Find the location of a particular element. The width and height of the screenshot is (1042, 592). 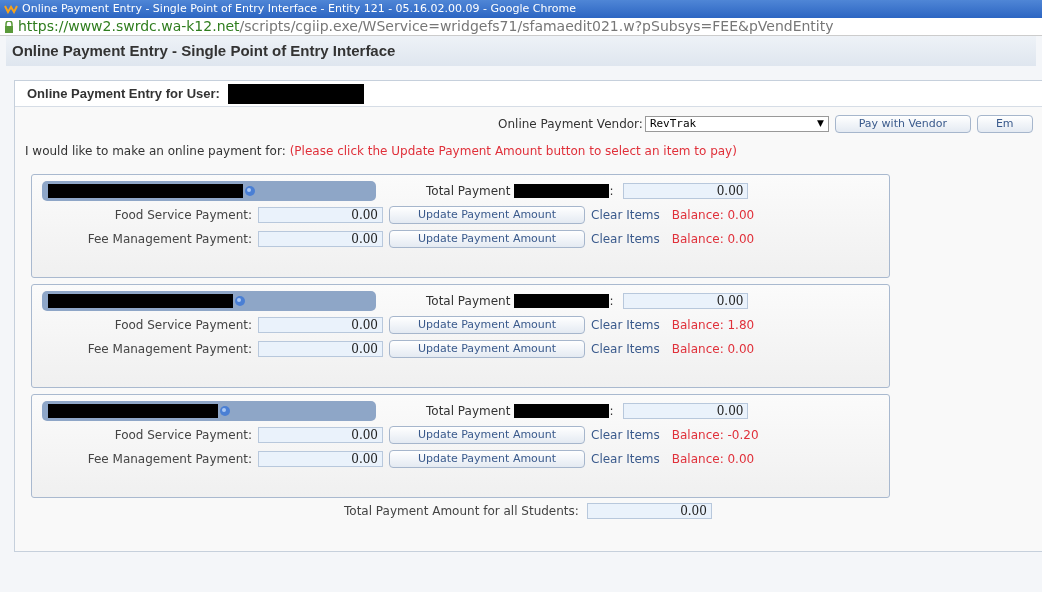

intro-text: I would like to make an online payment for: is located at coordinates (155, 151).